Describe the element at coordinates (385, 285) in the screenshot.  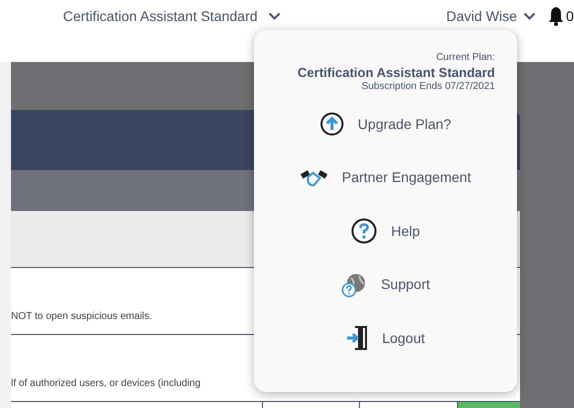
I see `menu-item: Support` at that location.